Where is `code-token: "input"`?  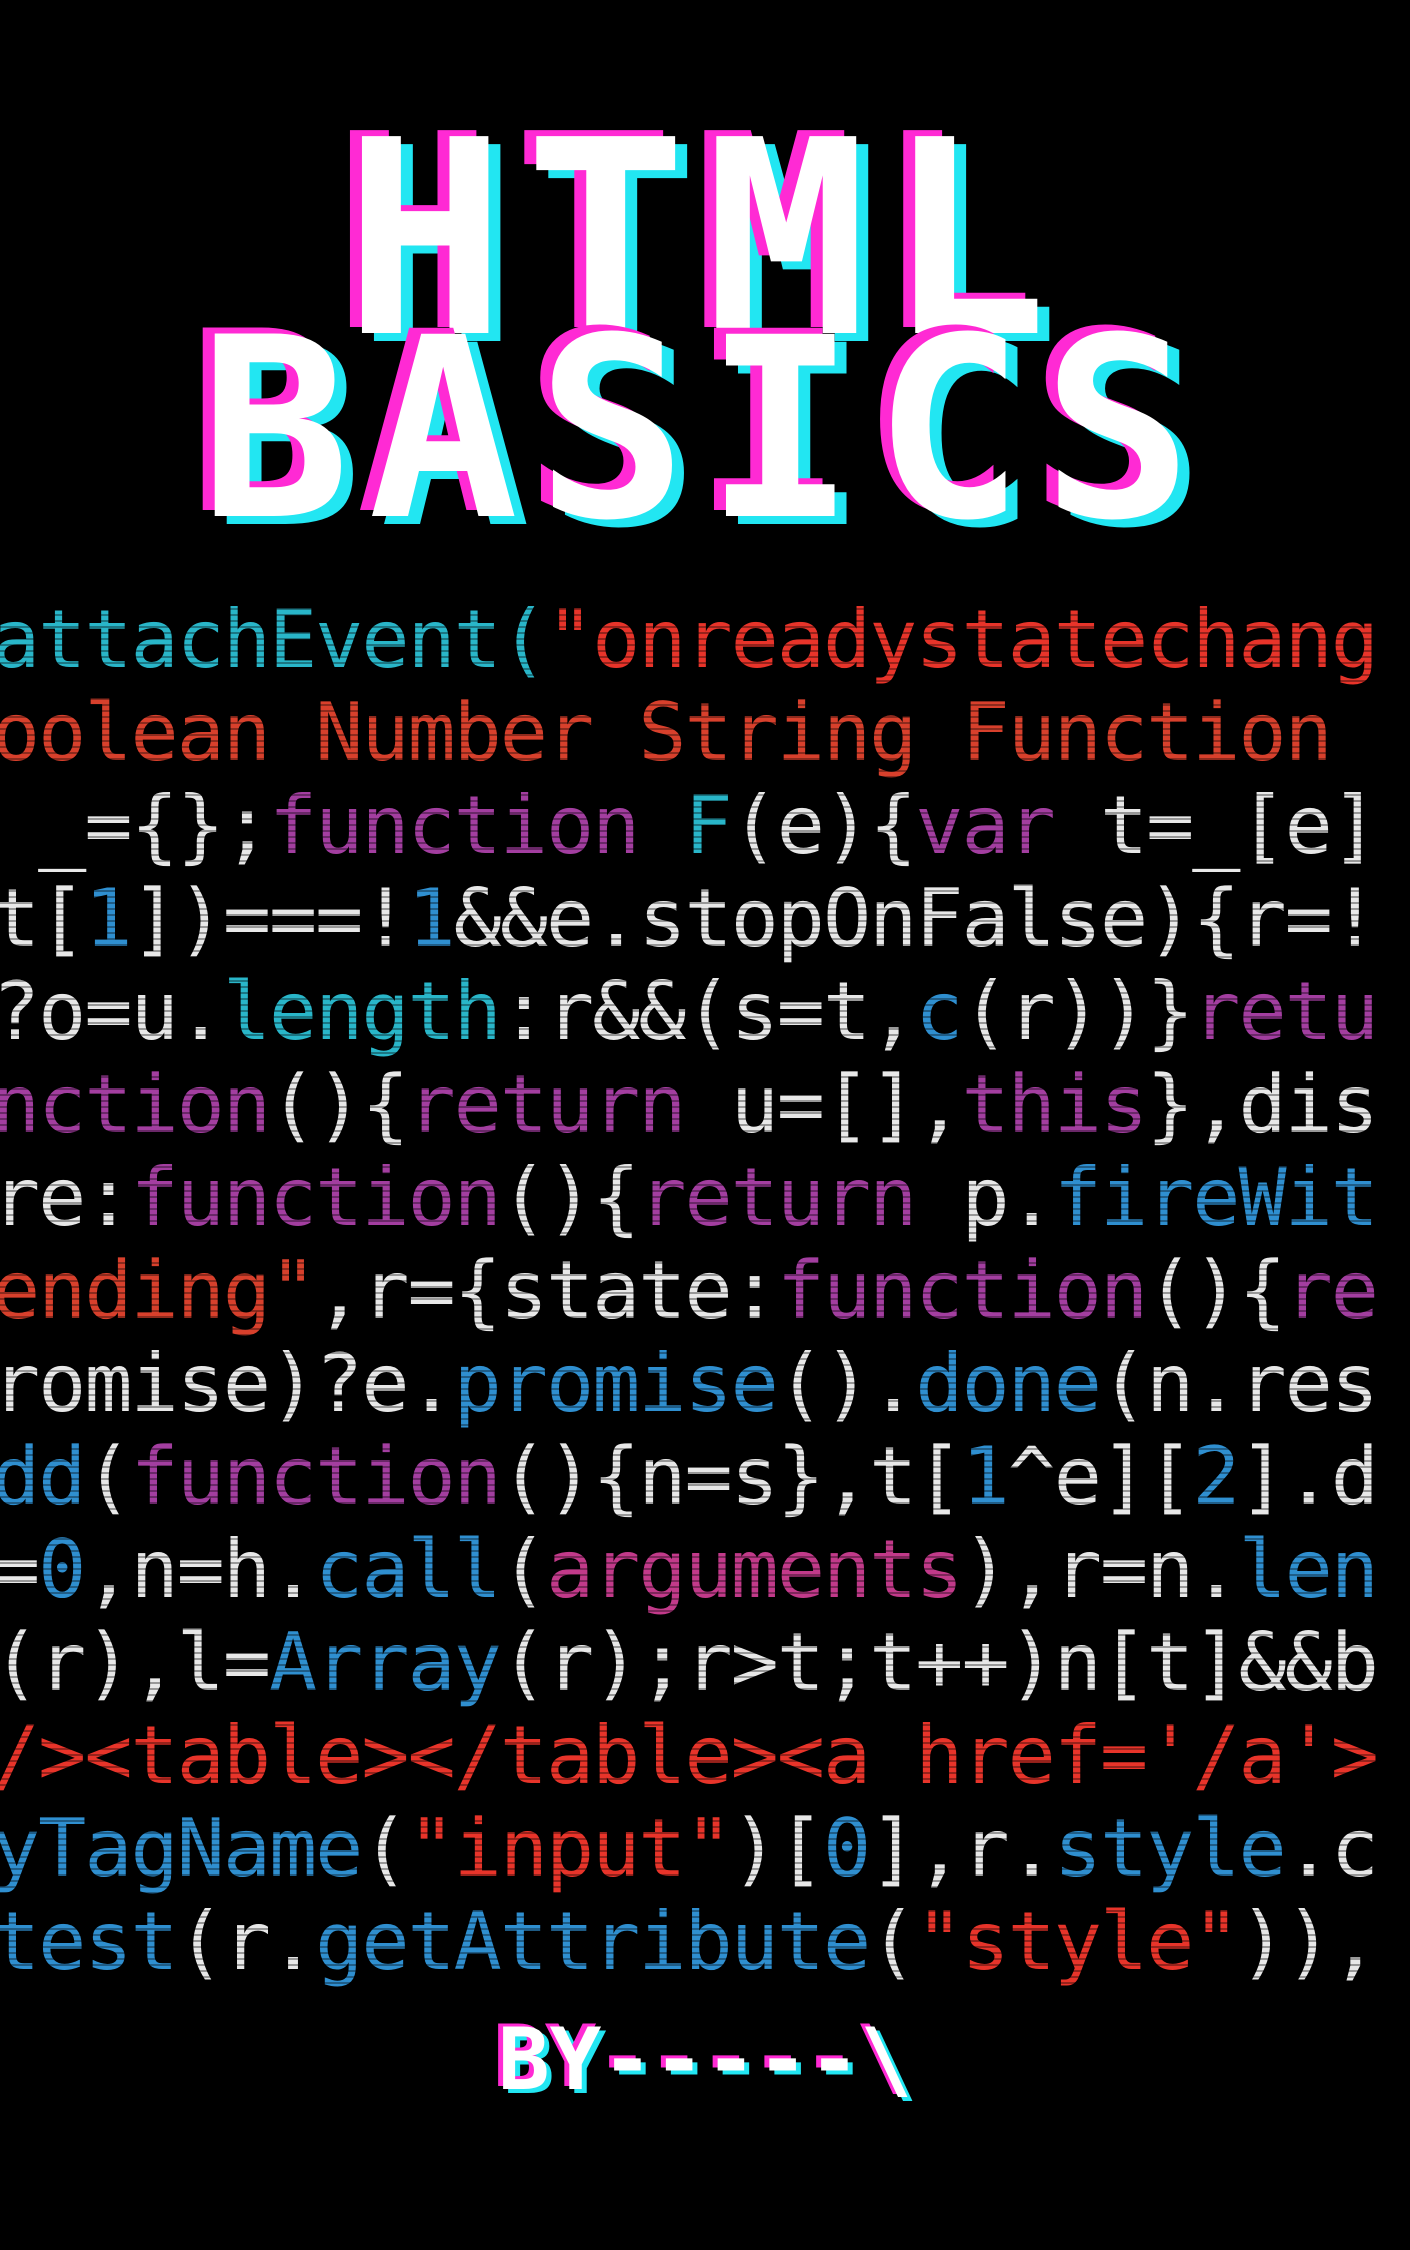 code-token: "input" is located at coordinates (569, 1848).